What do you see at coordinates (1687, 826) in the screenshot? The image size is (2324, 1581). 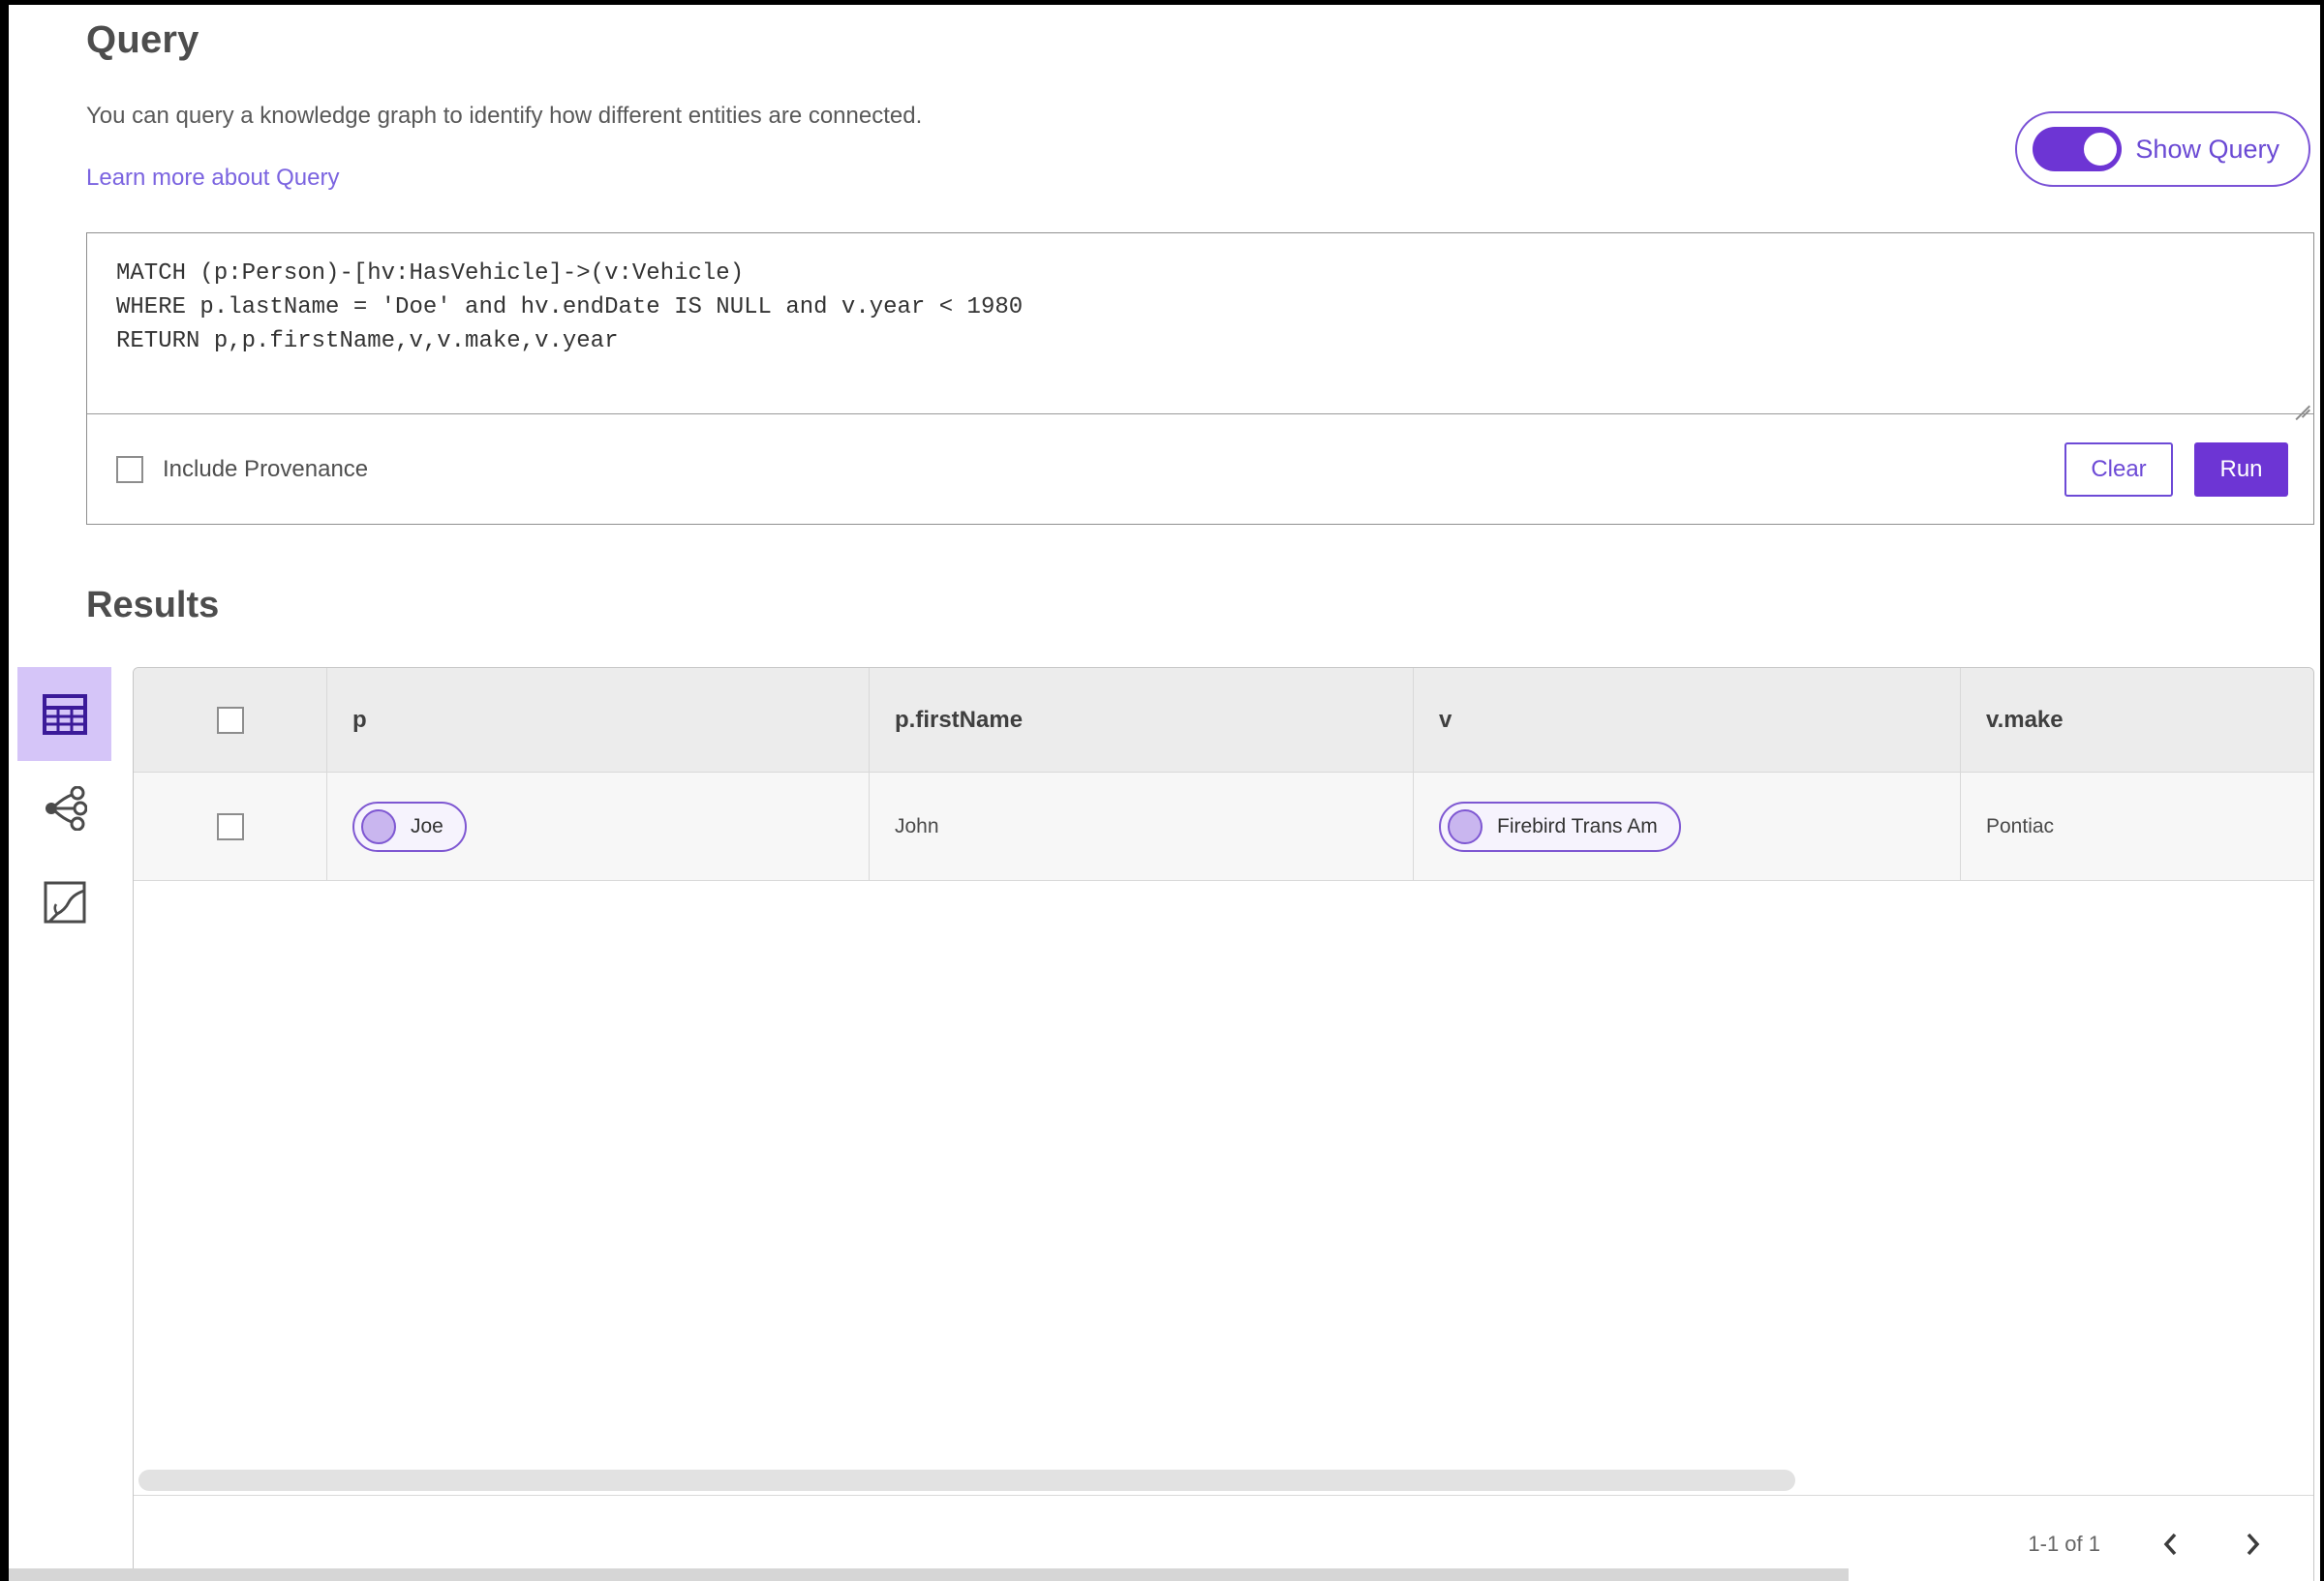 I see `cell-v: Firebird Trans Am` at bounding box center [1687, 826].